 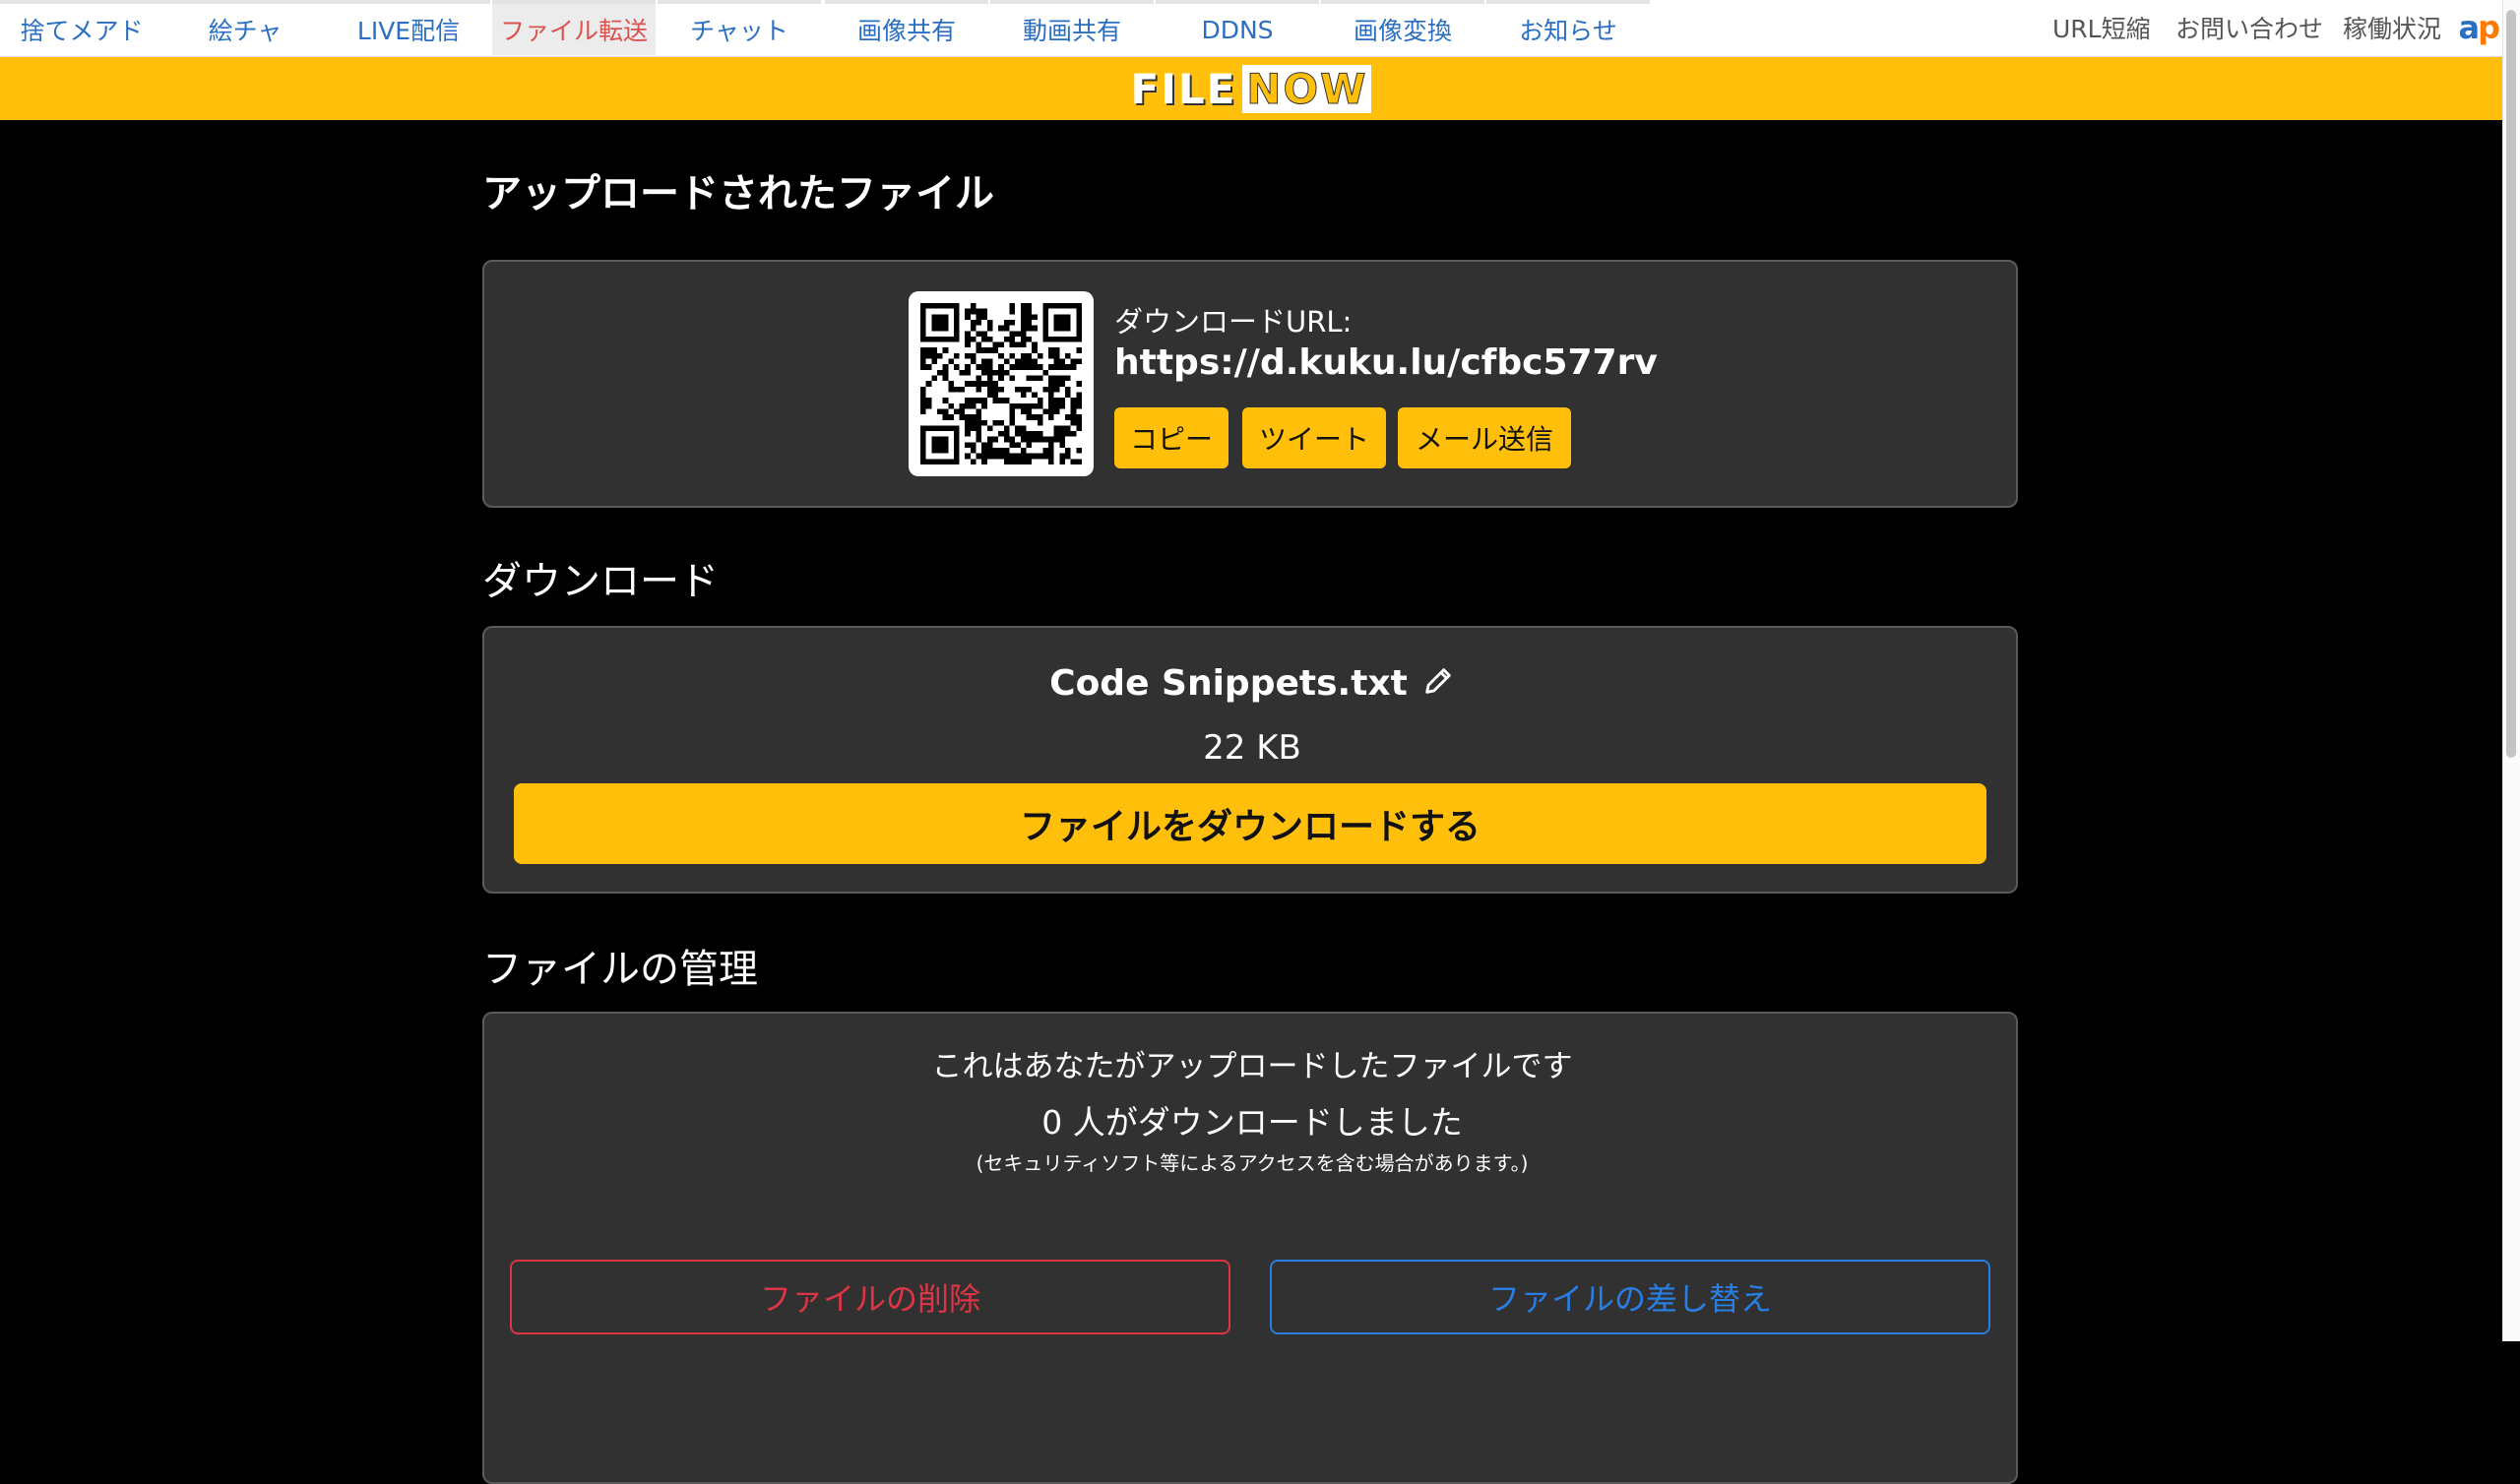 What do you see at coordinates (2249, 28) in the screenshot?
I see `link-contact: お問い合わせ` at bounding box center [2249, 28].